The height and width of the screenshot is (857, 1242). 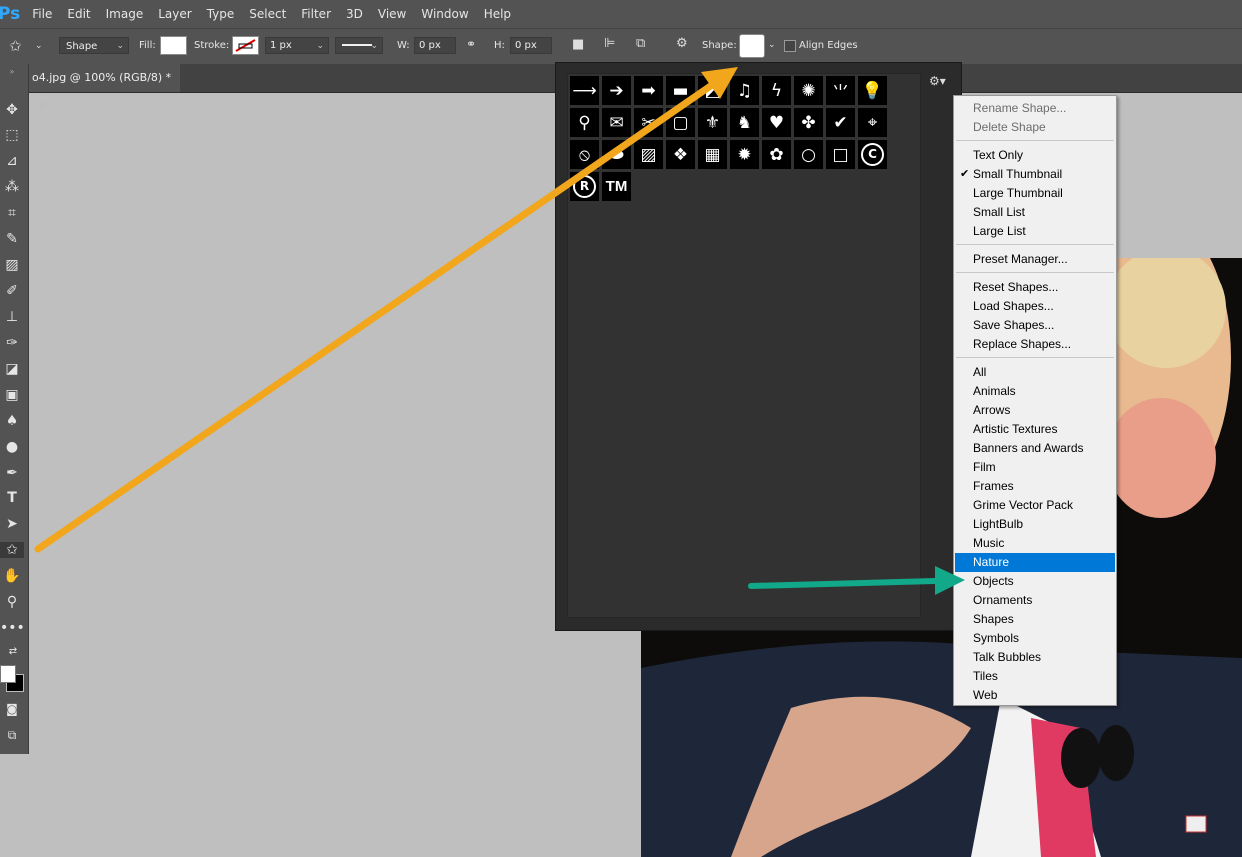 I want to click on blur-tool-icon: ♠, so click(x=12, y=421).